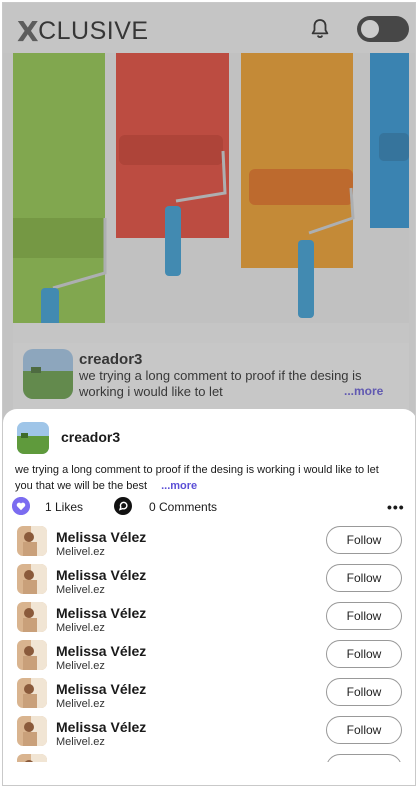 The height and width of the screenshot is (788, 418). Describe the element at coordinates (209, 756) in the screenshot. I see `list-item` at that location.